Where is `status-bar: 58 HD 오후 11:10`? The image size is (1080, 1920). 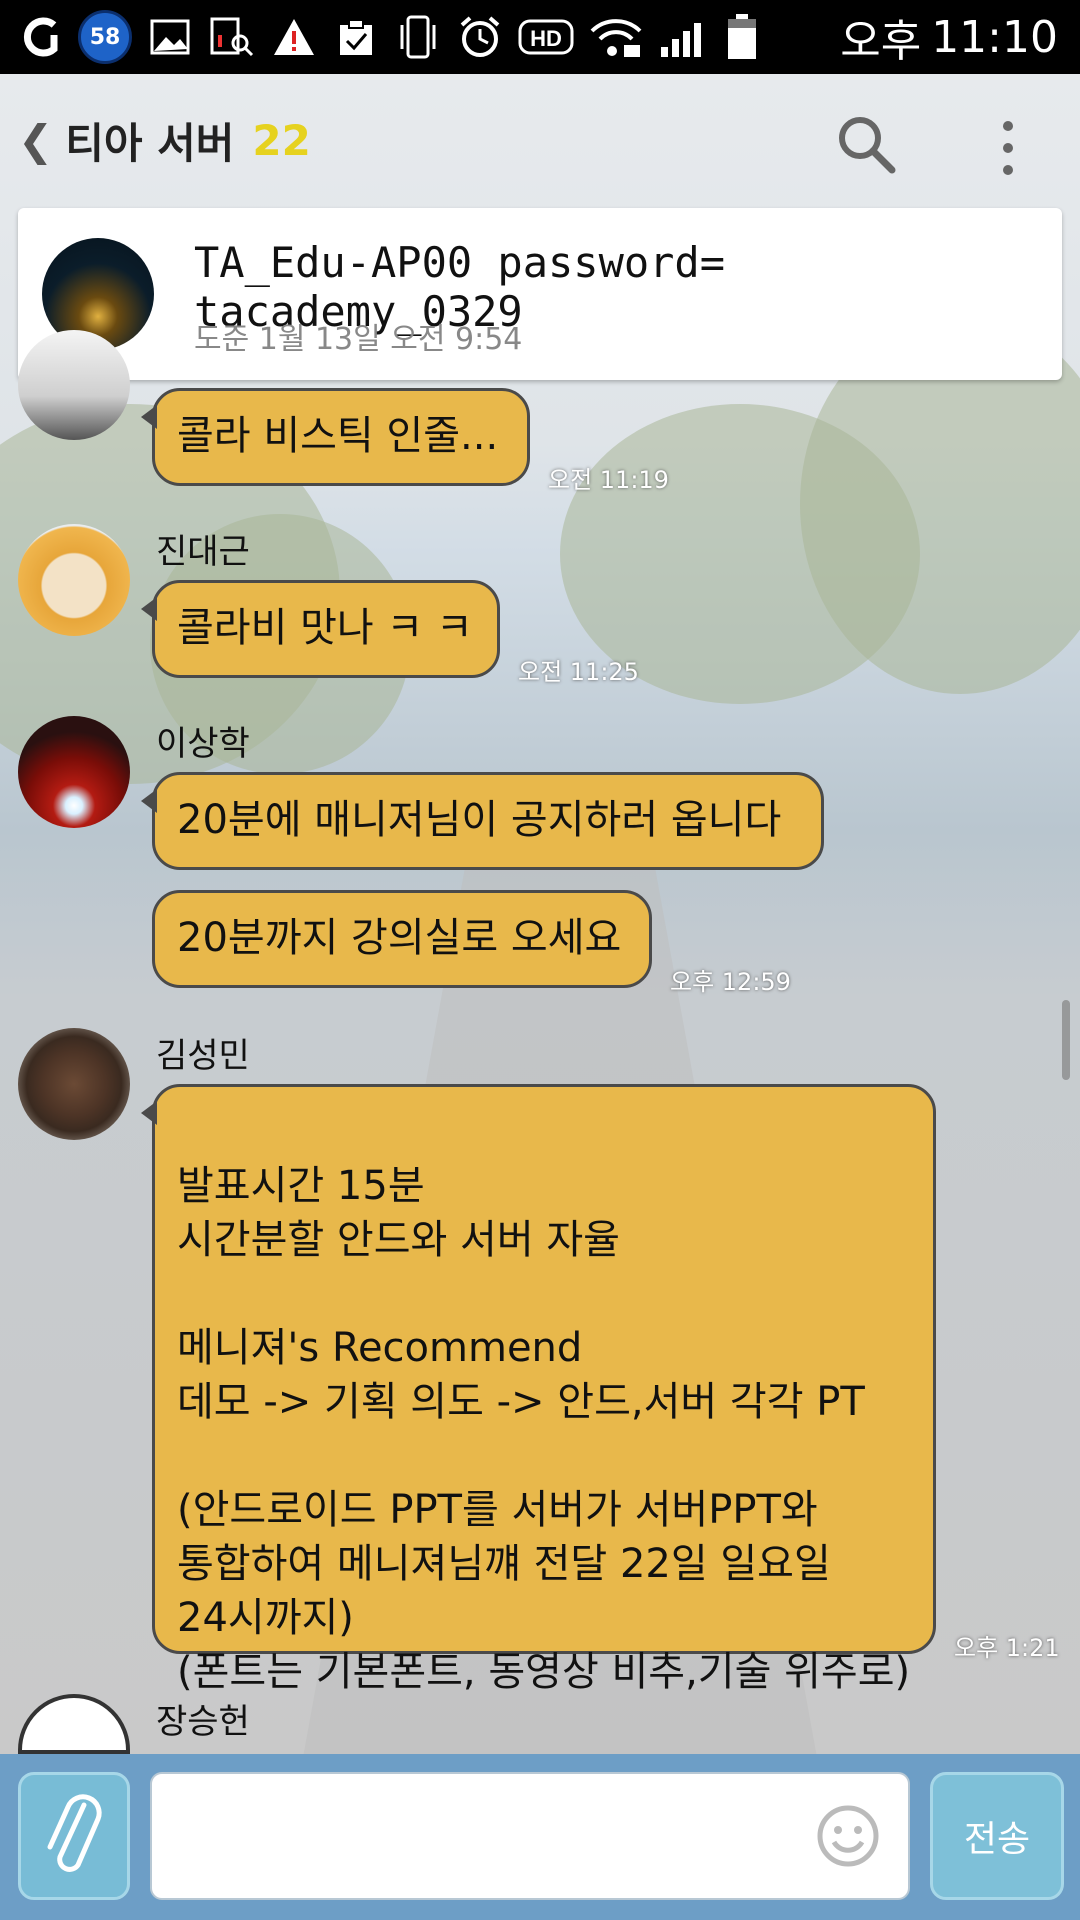 status-bar: 58 HD 오후 11:10 is located at coordinates (540, 37).